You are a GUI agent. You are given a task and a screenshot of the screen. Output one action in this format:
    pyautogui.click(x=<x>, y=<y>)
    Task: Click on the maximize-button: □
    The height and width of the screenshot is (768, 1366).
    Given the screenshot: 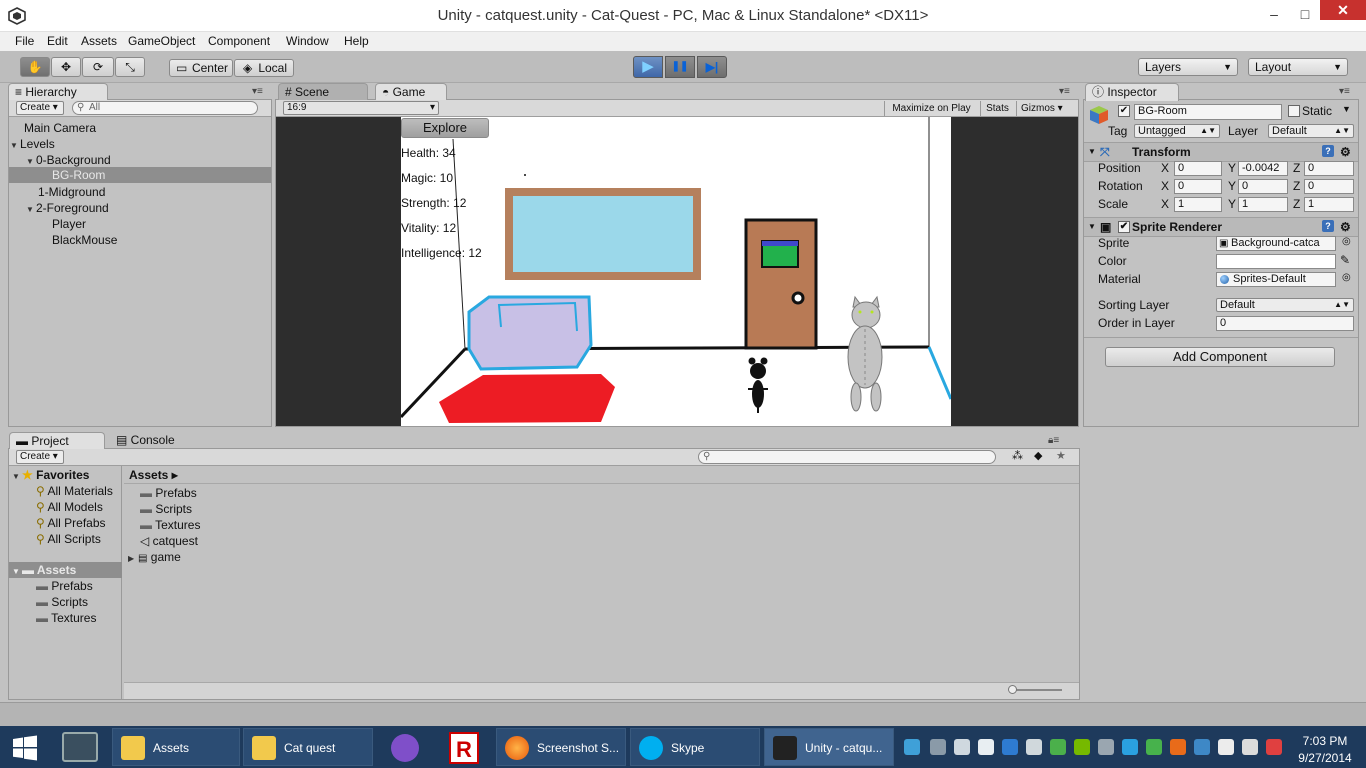 What is the action you would take?
    pyautogui.click(x=1305, y=14)
    